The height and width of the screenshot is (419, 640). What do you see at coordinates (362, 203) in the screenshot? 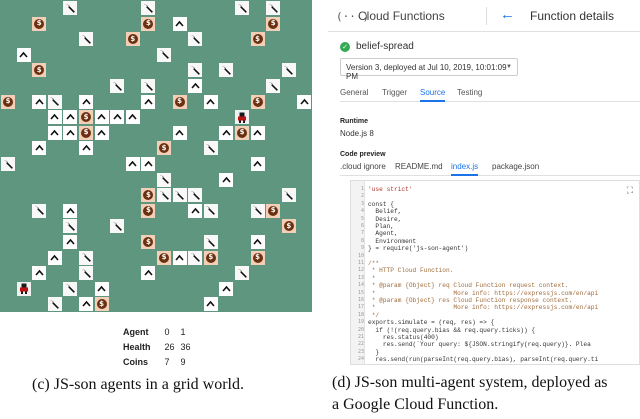
I see `line-number: 3` at bounding box center [362, 203].